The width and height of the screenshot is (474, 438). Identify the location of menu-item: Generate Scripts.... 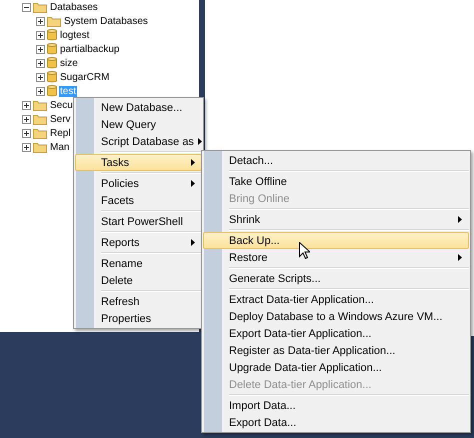
(336, 278).